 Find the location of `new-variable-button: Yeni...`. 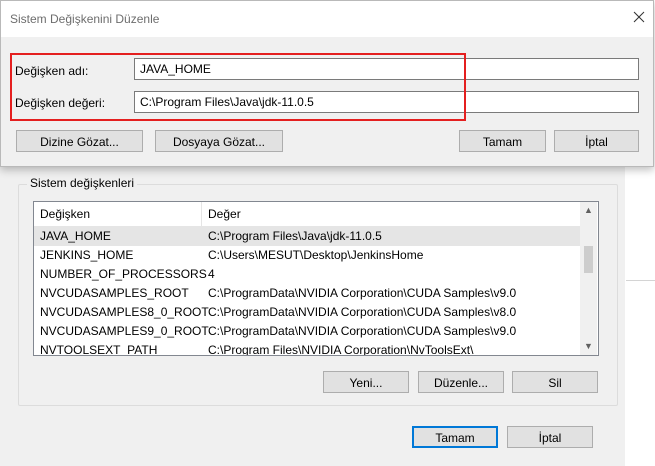

new-variable-button: Yeni... is located at coordinates (366, 382).